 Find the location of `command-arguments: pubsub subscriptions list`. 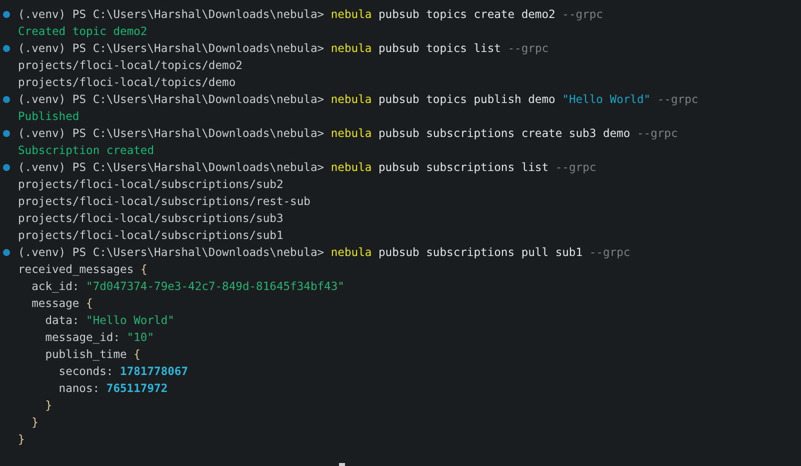

command-arguments: pubsub subscriptions list is located at coordinates (463, 167).